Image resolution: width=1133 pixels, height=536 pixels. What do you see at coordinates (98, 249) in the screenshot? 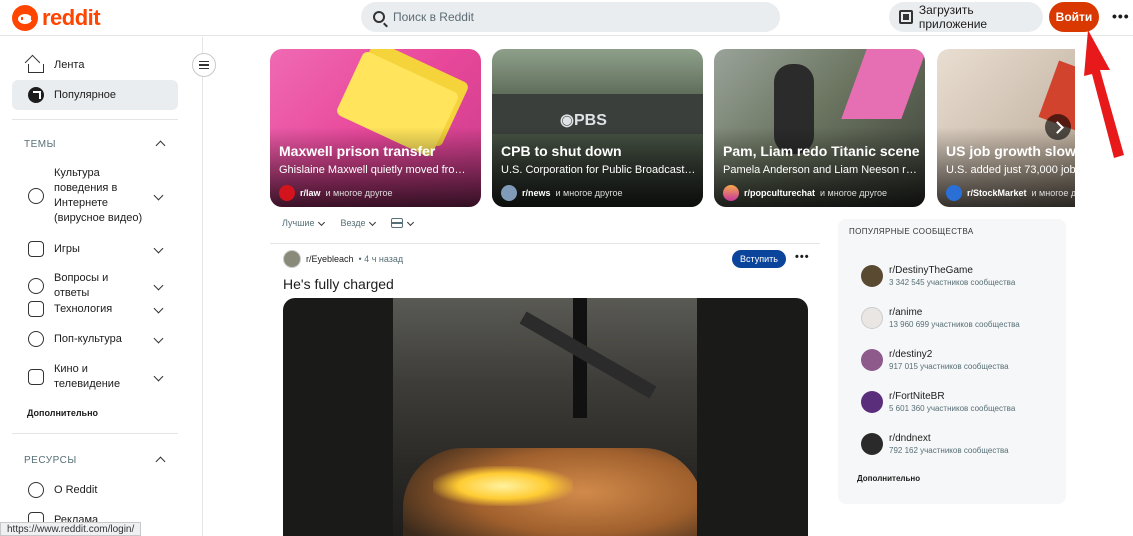
I see `topic-games: Игры` at bounding box center [98, 249].